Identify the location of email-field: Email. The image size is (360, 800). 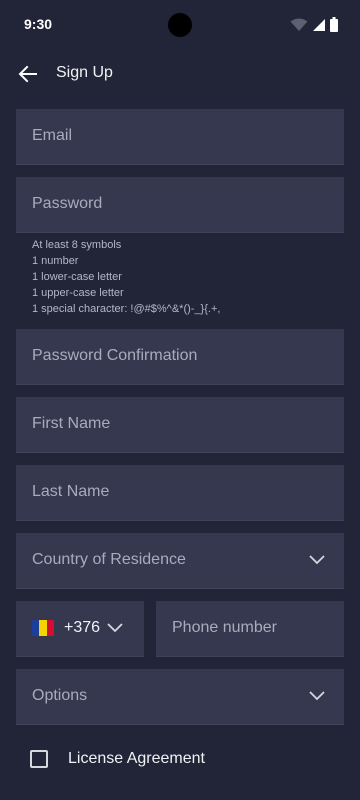
(180, 137).